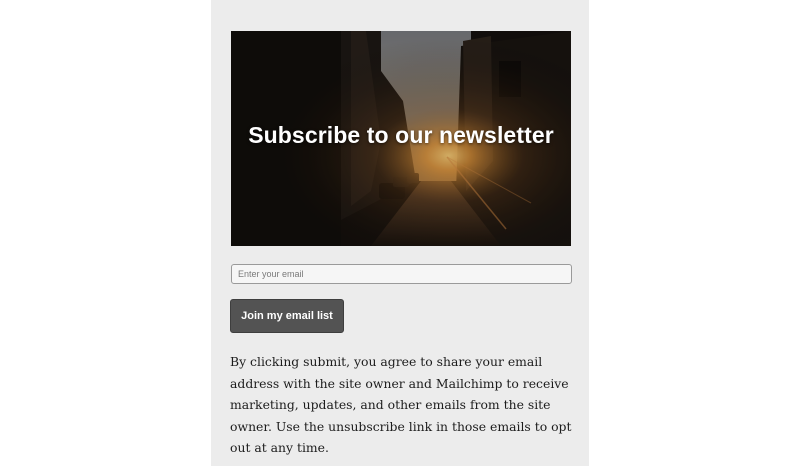  What do you see at coordinates (401, 274) in the screenshot?
I see `email-input` at bounding box center [401, 274].